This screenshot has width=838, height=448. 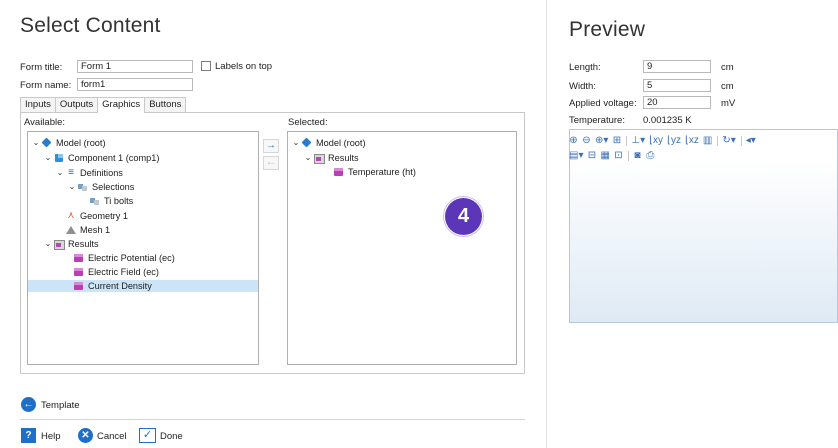 I want to click on tab-bar: Inputs Outputs Graphics Buttons, so click(x=103, y=105).